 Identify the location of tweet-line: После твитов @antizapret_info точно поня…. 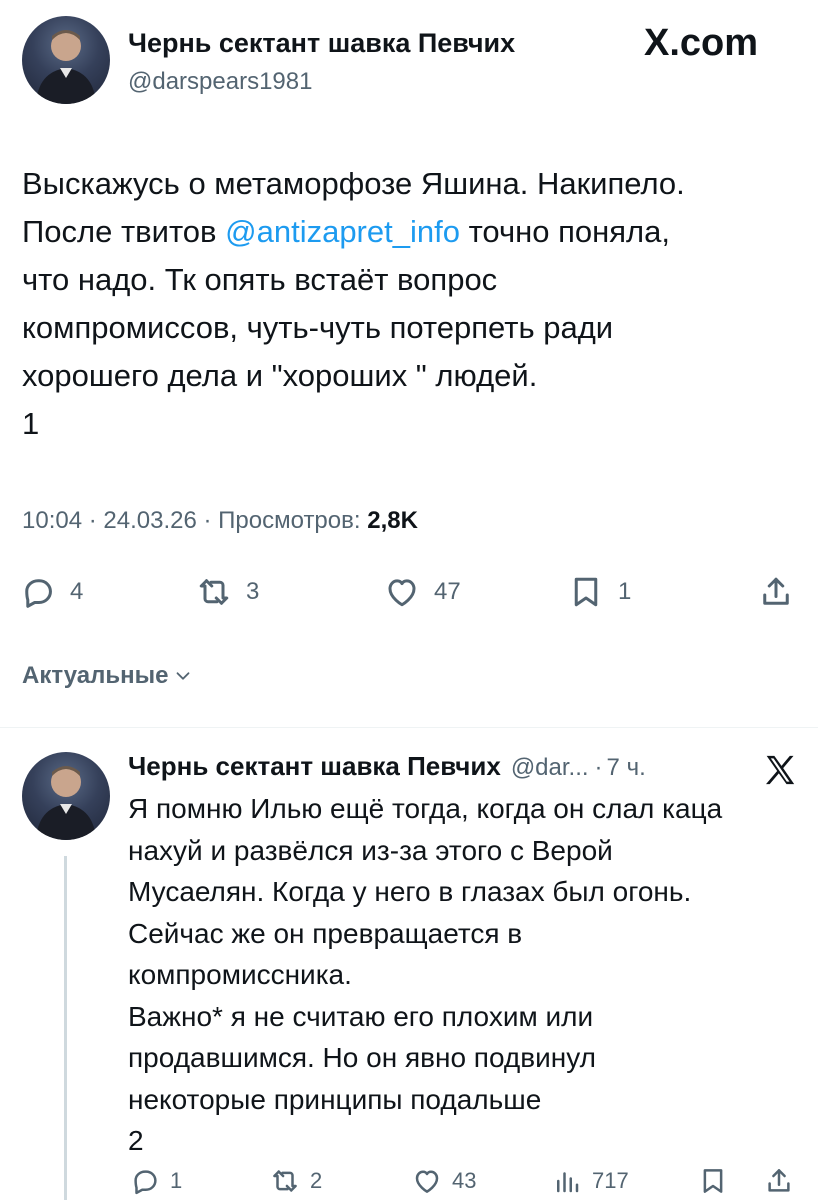
(417, 232).